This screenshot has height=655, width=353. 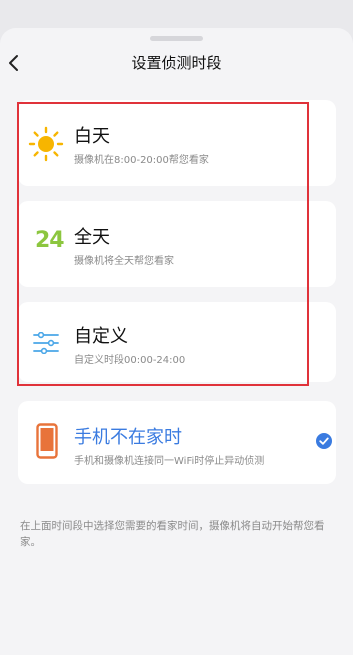 I want to click on header: 设置侦测时段, so click(x=176, y=64).